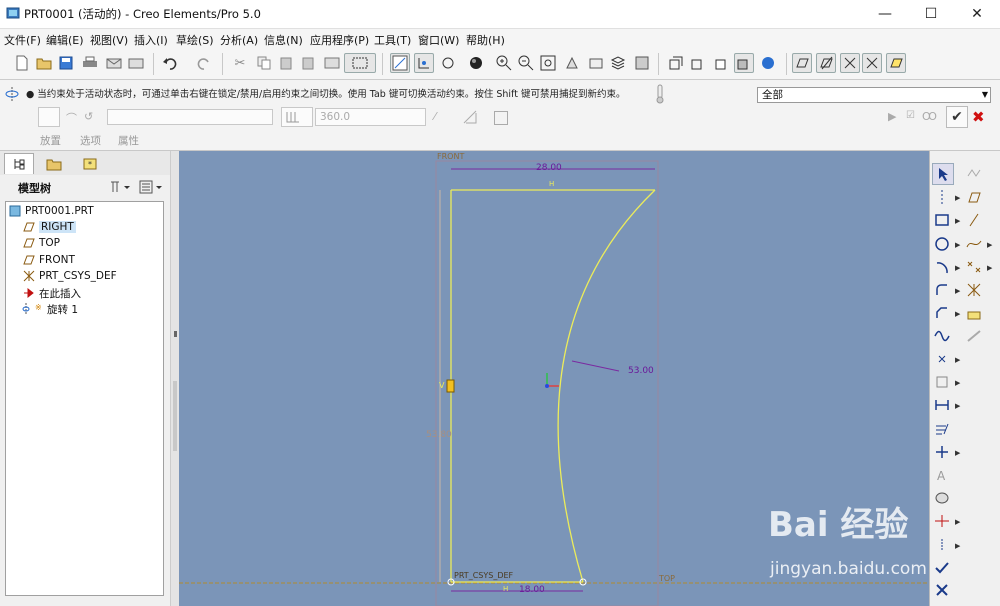 The width and height of the screenshot is (1000, 606). I want to click on modify-icon, so click(942, 429).